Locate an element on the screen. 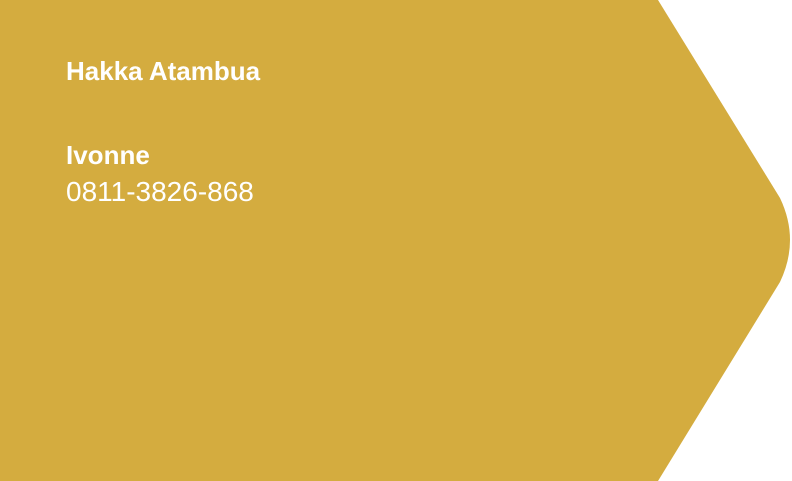 This screenshot has height=481, width=792. contact-name: Ivonne is located at coordinates (108, 155).